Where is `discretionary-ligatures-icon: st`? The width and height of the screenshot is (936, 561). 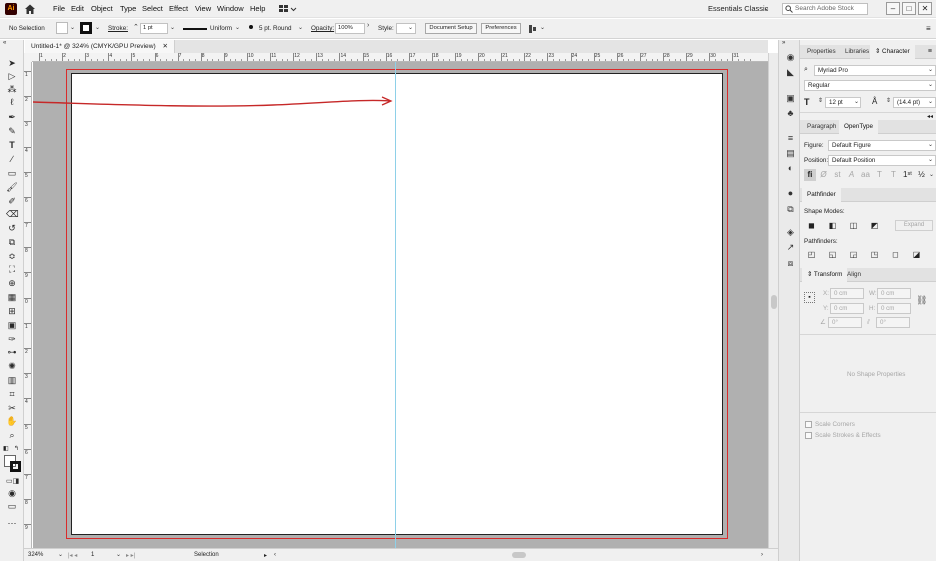
discretionary-ligatures-icon: st is located at coordinates (837, 175).